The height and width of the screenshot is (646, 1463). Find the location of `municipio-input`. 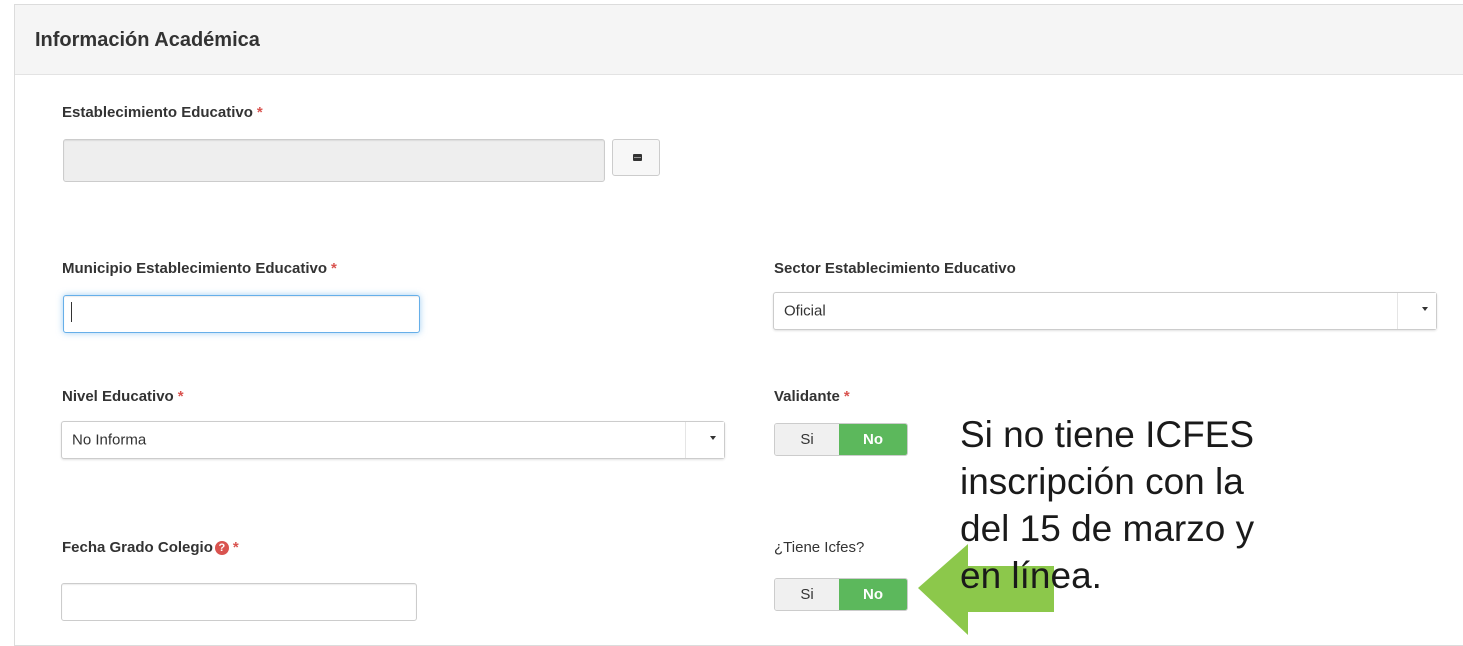

municipio-input is located at coordinates (241, 314).